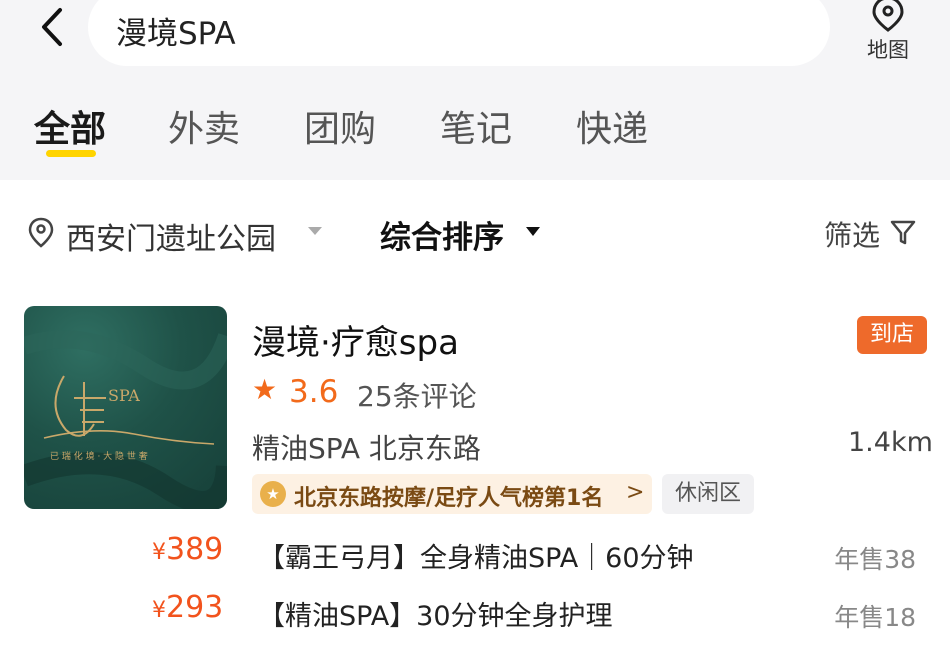  Describe the element at coordinates (442, 238) in the screenshot. I see `sort-label: 综合排序` at that location.